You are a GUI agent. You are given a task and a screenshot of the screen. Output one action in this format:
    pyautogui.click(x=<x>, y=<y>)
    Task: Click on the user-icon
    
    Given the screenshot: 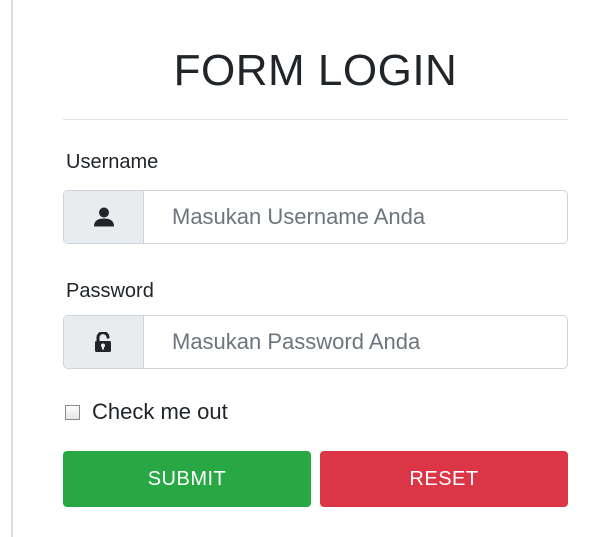 What is the action you would take?
    pyautogui.click(x=103, y=217)
    